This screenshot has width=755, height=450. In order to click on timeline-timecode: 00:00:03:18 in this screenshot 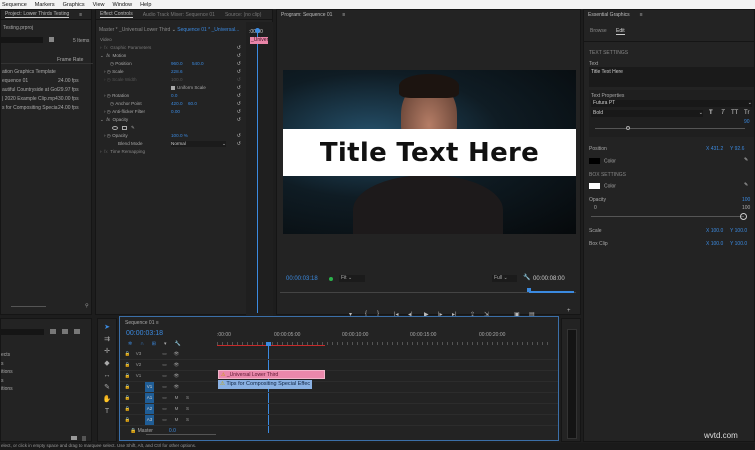, I will do `click(144, 333)`.